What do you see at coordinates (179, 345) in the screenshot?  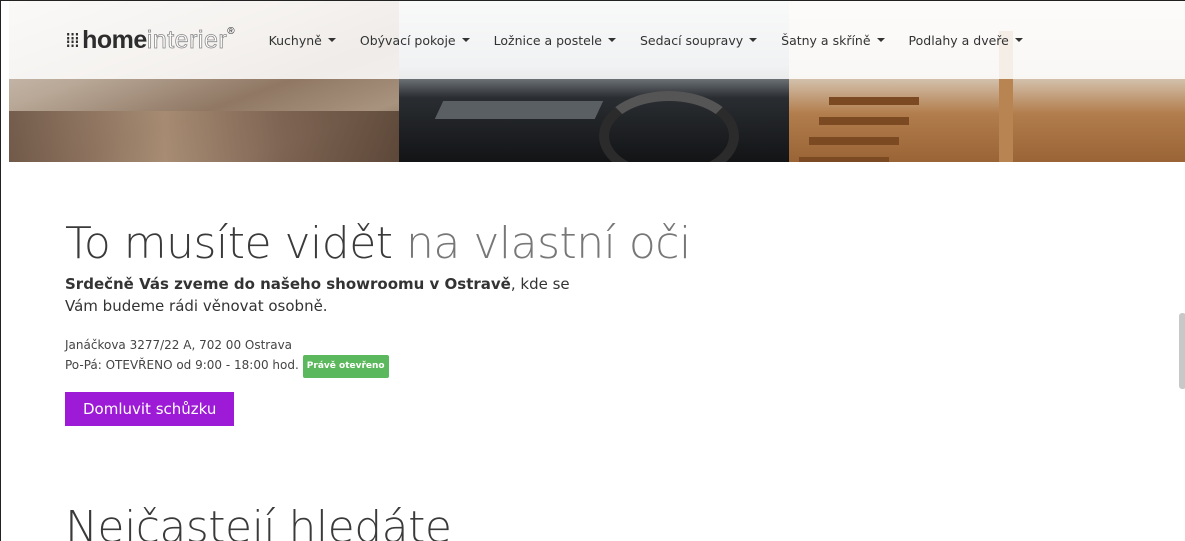 I see `showroom-address: Janáčkova 3277/22 A, 702 00 Ostrava` at bounding box center [179, 345].